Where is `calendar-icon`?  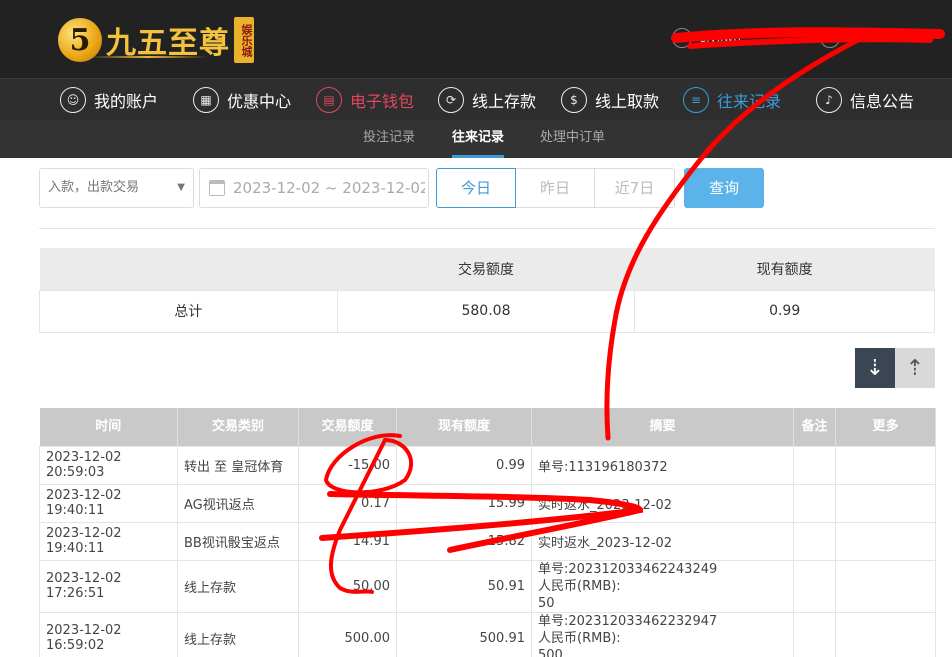
calendar-icon is located at coordinates (217, 188).